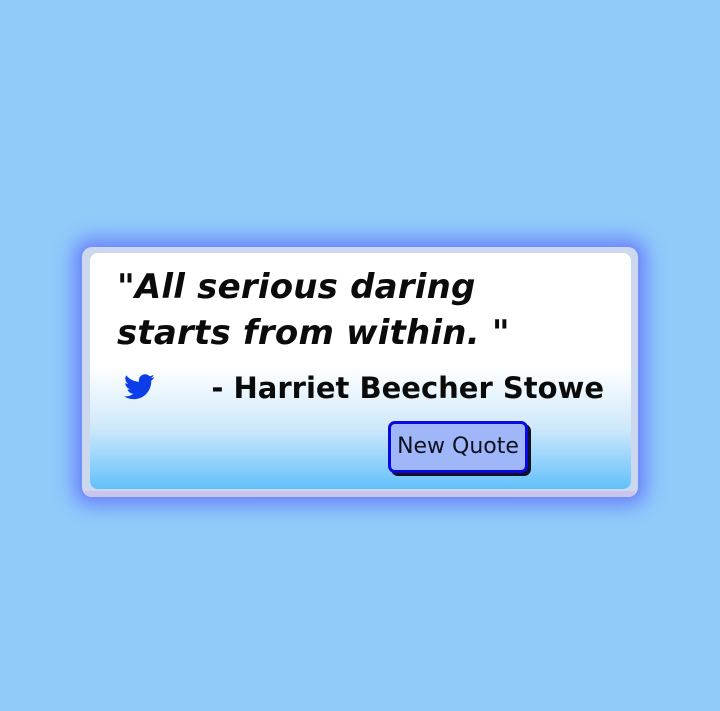 The height and width of the screenshot is (711, 720). Describe the element at coordinates (458, 447) in the screenshot. I see `new-quote-button: New Quote` at that location.